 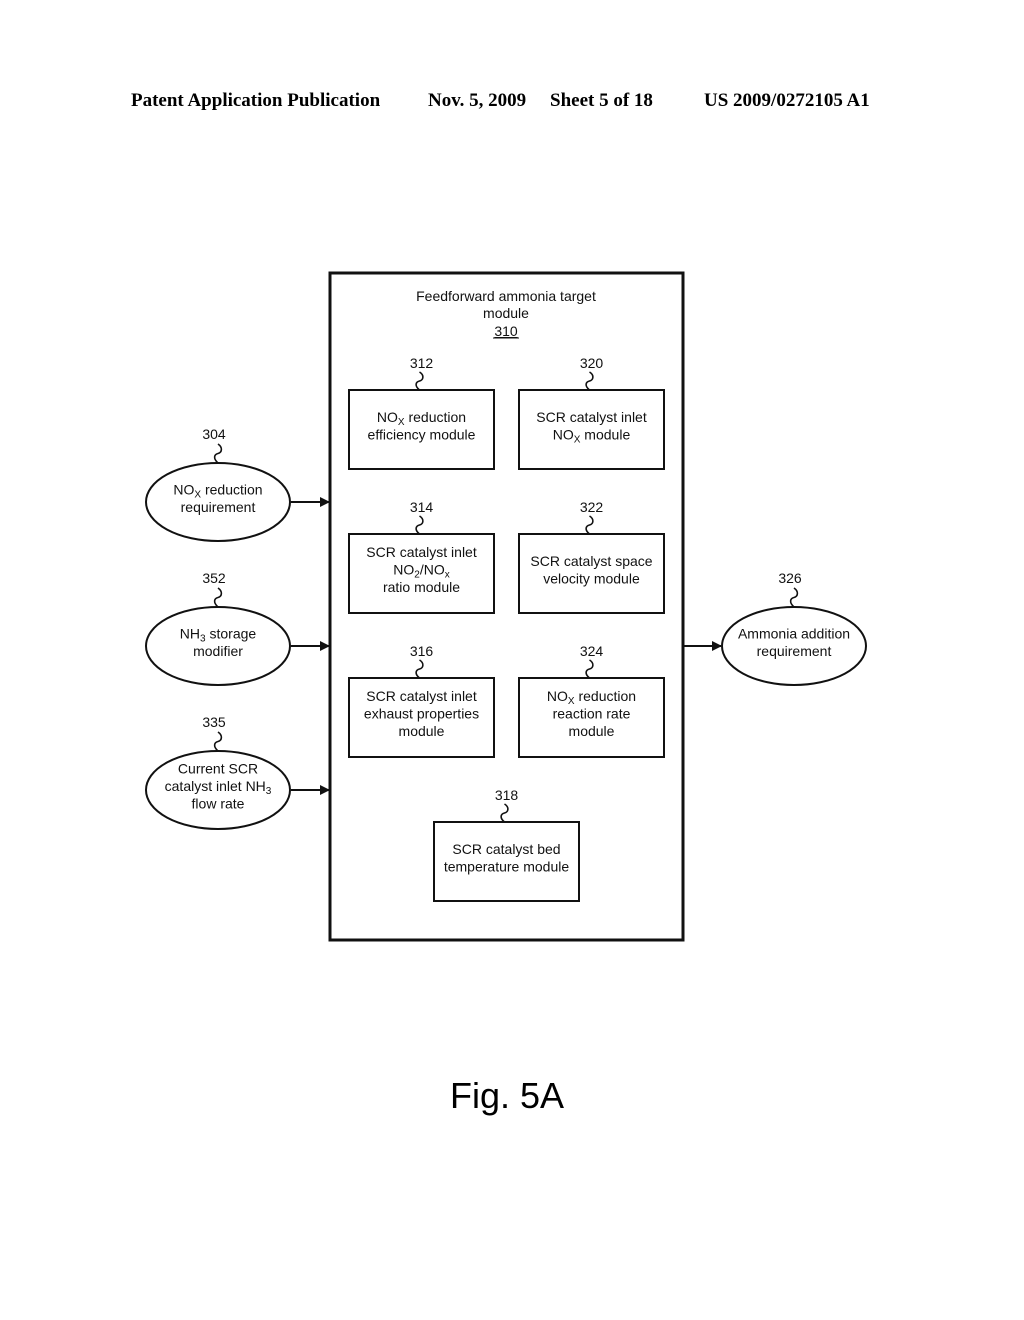 I want to click on module-text-314-line: ratio module, so click(x=421, y=587).